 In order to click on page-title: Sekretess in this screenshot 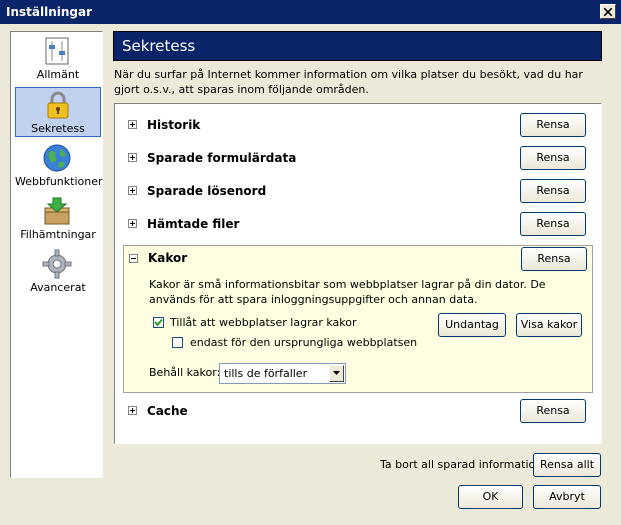, I will do `click(159, 46)`.